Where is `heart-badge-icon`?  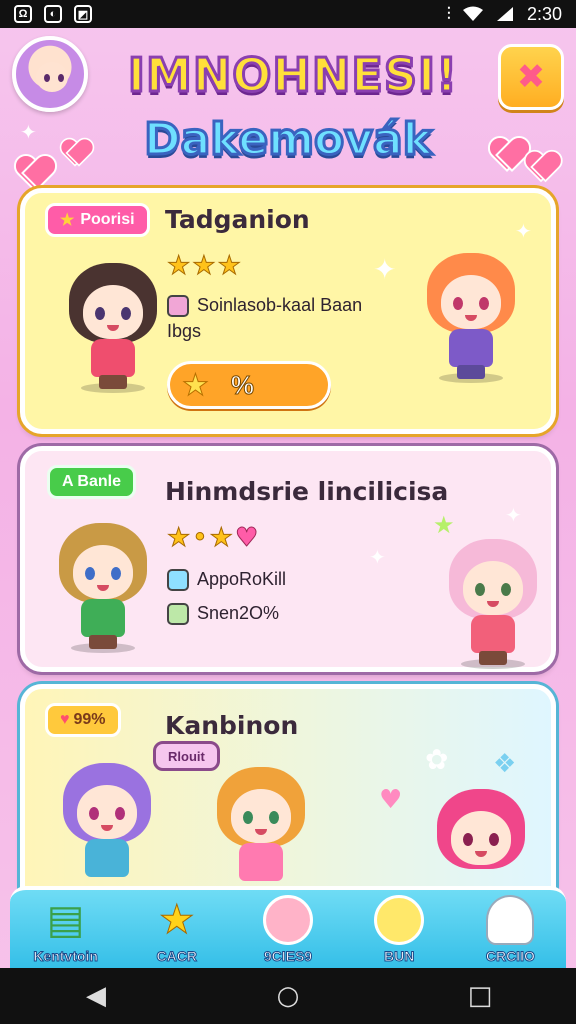 heart-badge-icon is located at coordinates (178, 580).